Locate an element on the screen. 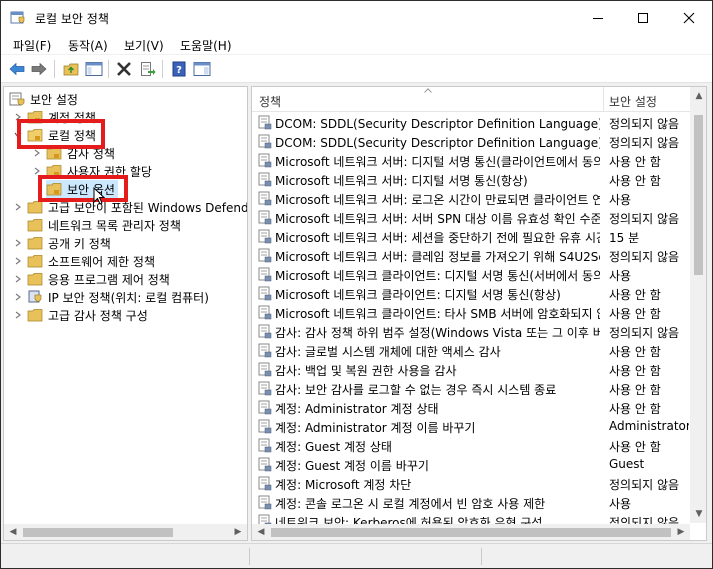 The height and width of the screenshot is (569, 713). console-tree-icon is located at coordinates (94, 69).